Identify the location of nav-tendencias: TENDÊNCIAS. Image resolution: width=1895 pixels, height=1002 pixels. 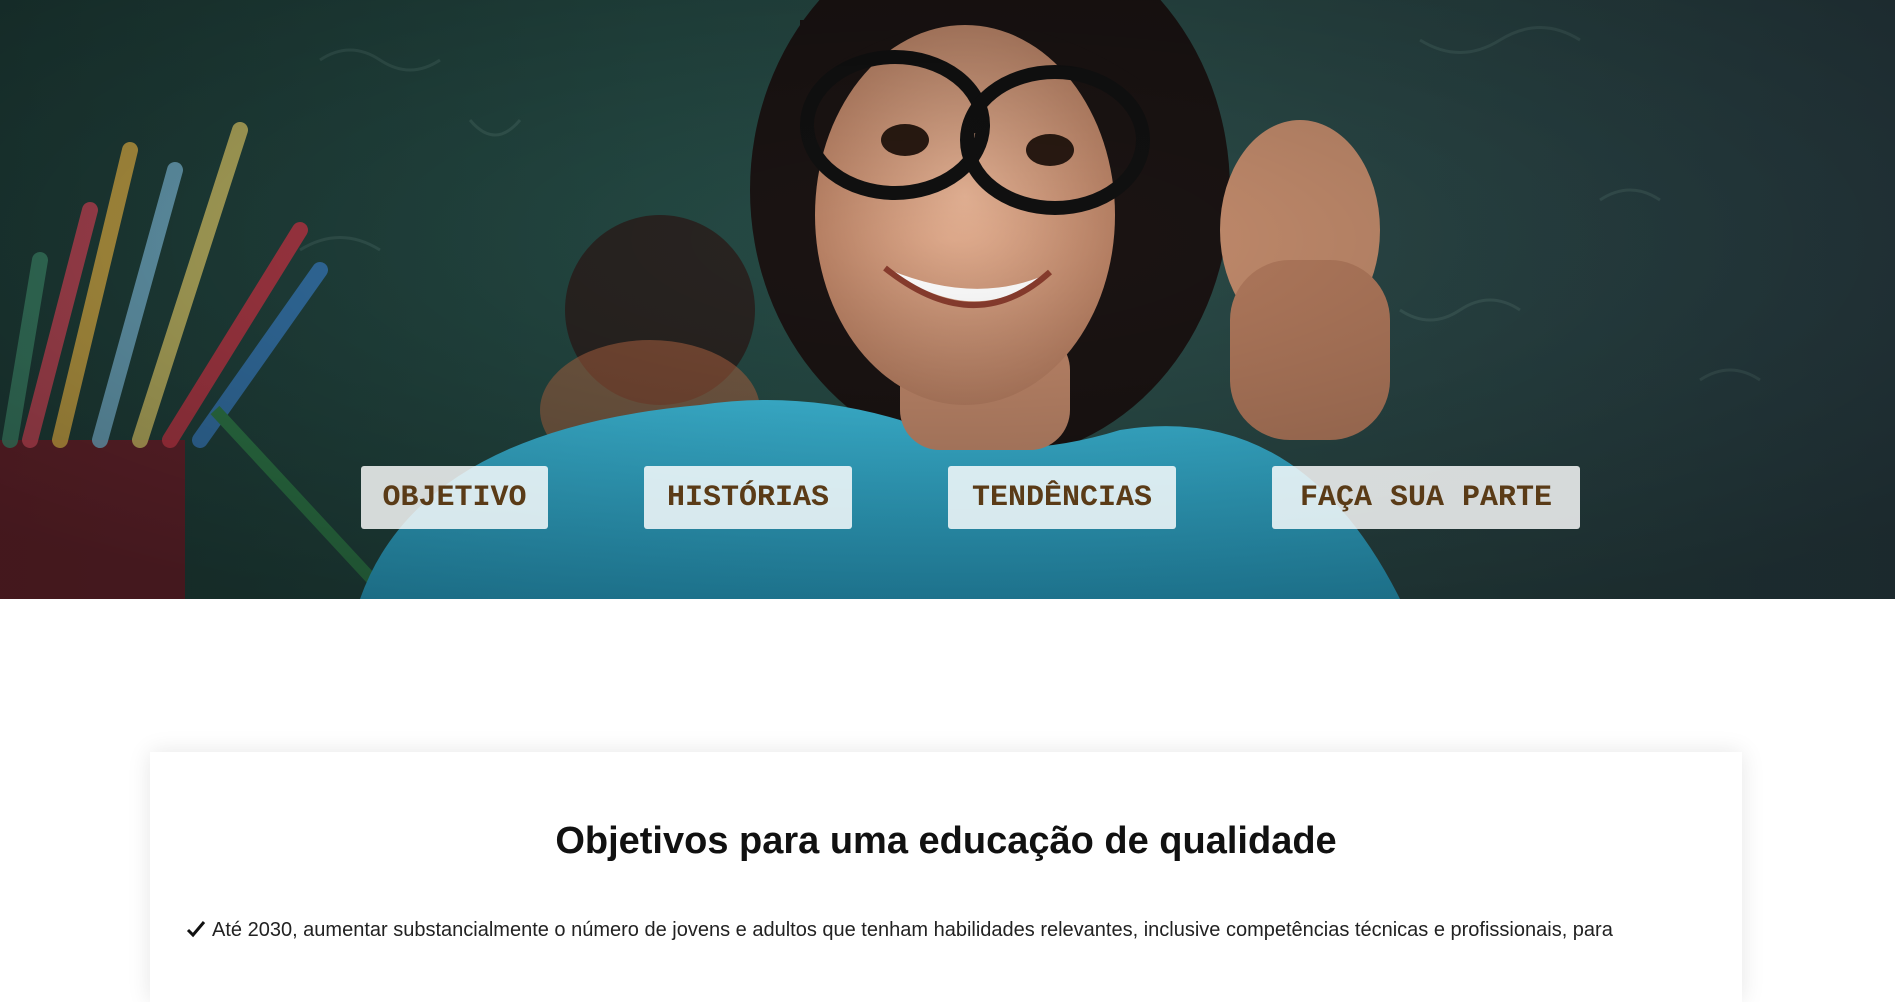
(1062, 497).